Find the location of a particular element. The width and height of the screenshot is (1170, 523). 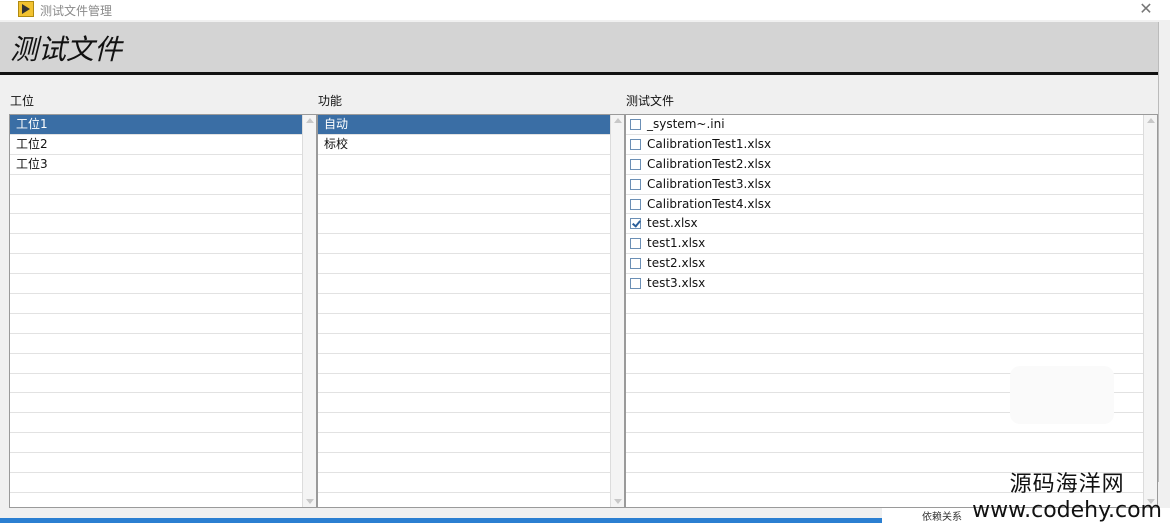

close-icon: ✕ is located at coordinates (1146, 9).